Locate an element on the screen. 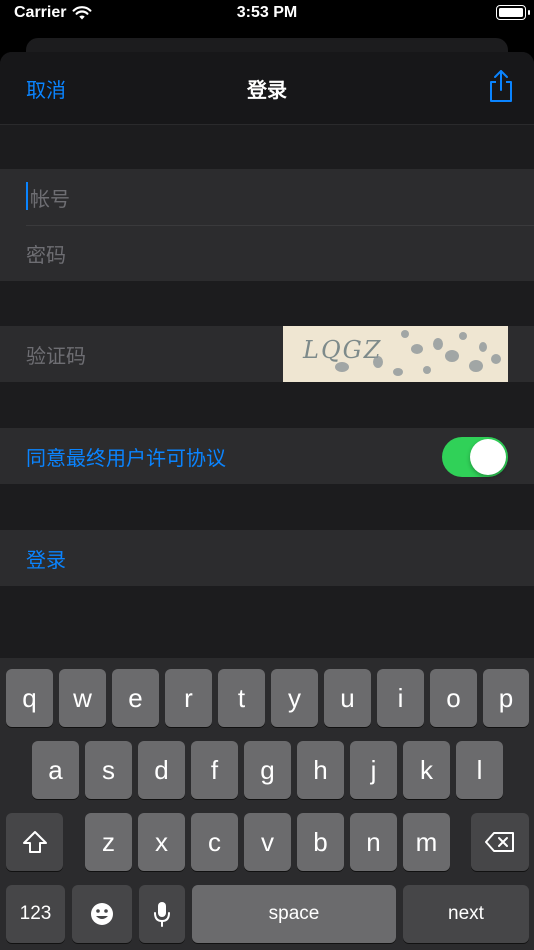 This screenshot has width=534, height=950. status-bar: Carrier 3:53 PM is located at coordinates (267, 15).